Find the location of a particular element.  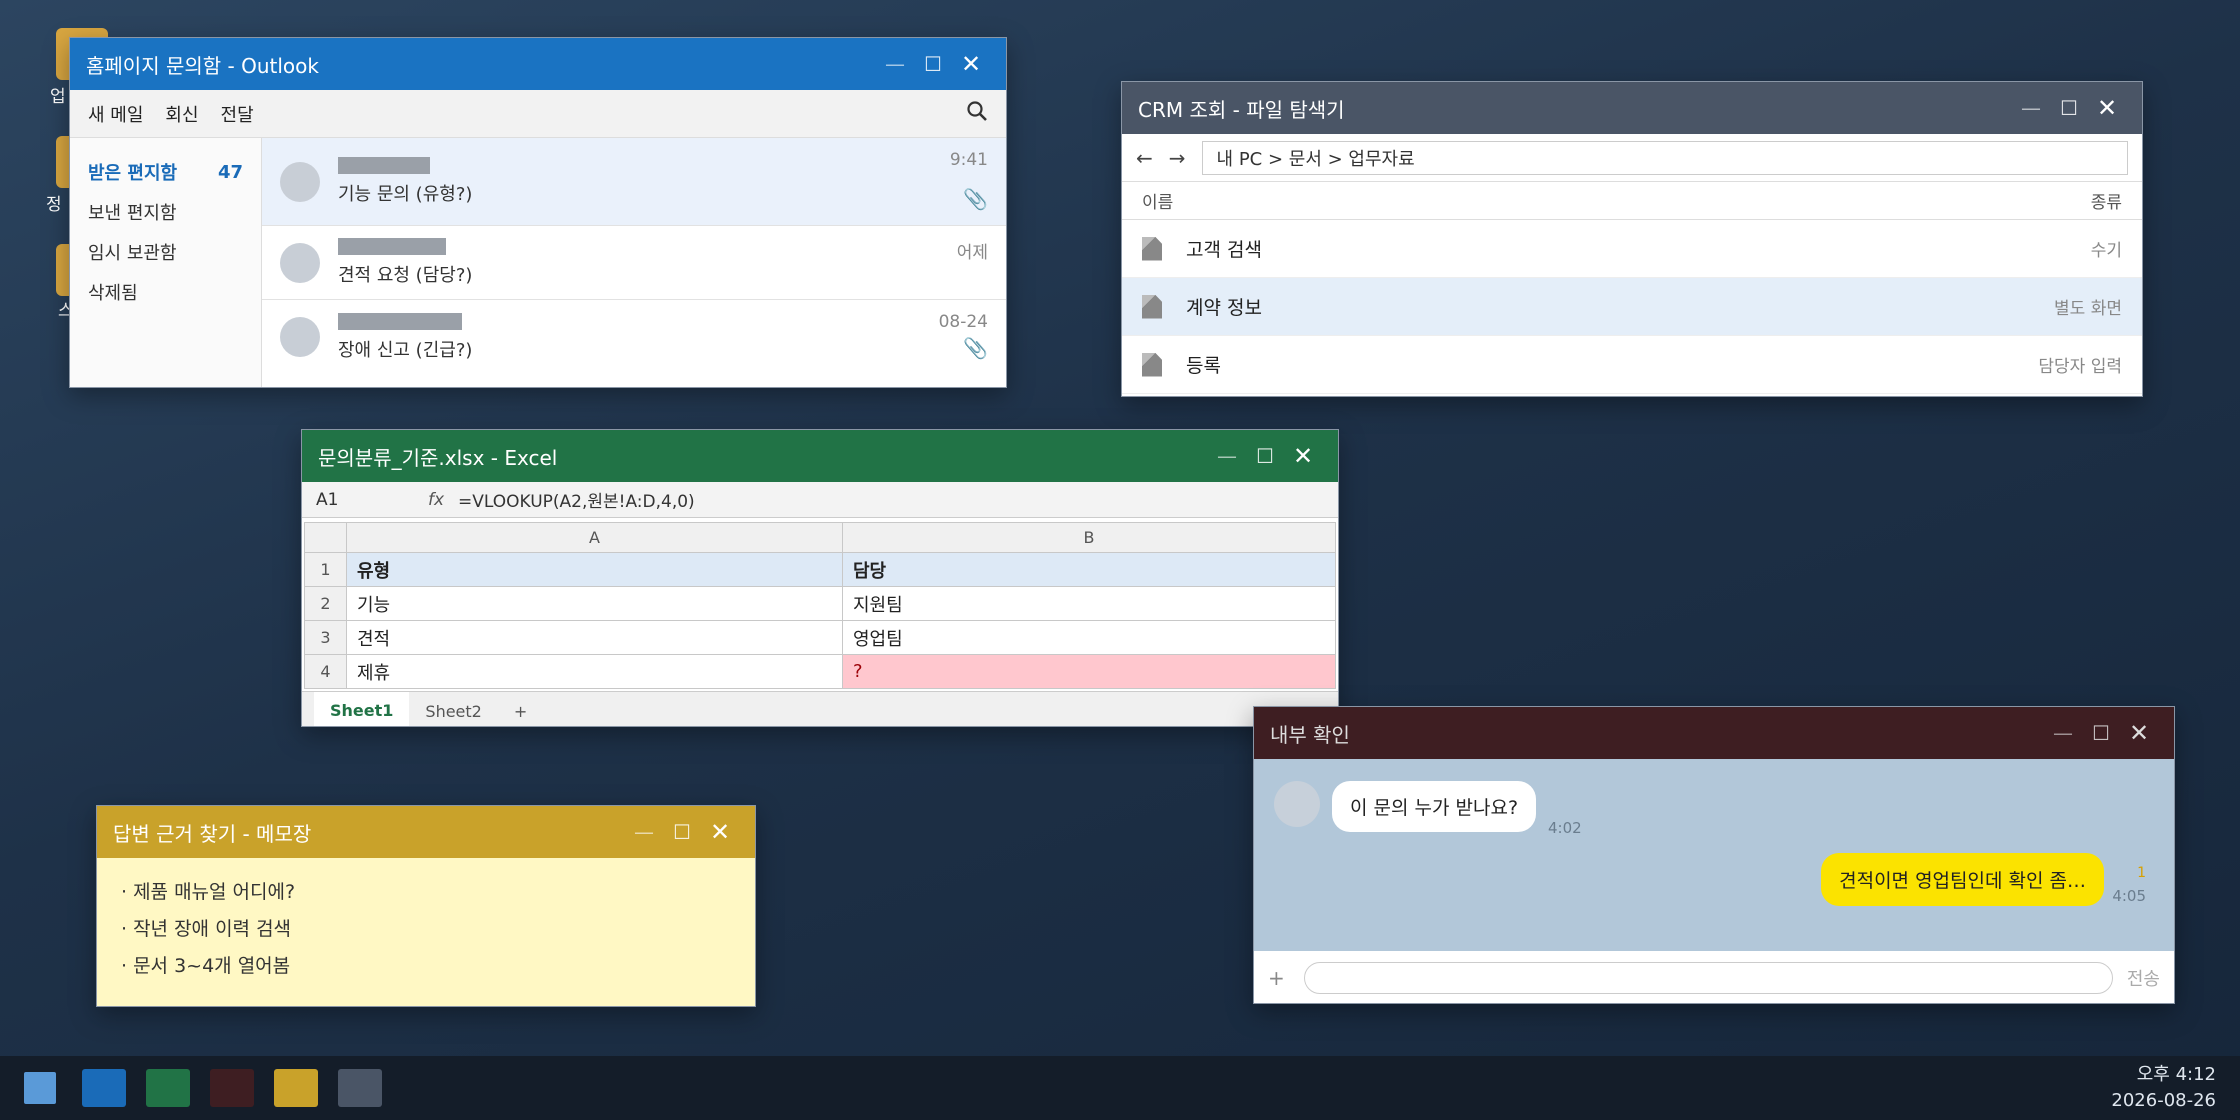

file-row: 등록 담당자 입력 is located at coordinates (1632, 365).